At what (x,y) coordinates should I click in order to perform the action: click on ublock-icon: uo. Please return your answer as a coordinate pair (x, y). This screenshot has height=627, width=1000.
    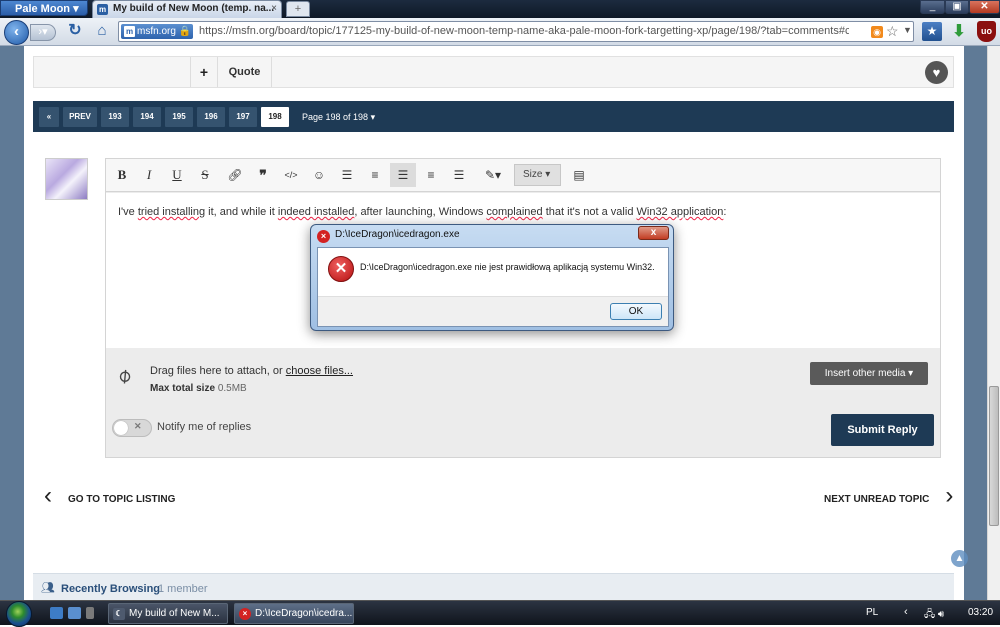
    Looking at the image, I should click on (986, 31).